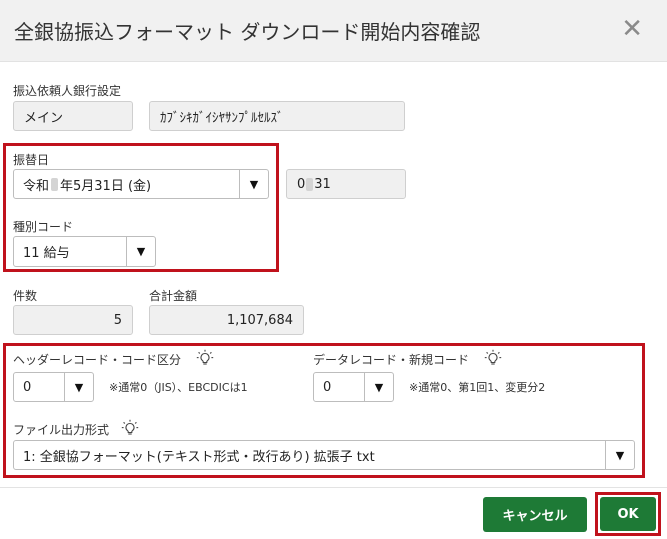 The image size is (667, 539). What do you see at coordinates (27, 387) in the screenshot?
I see `header-record-value: 0` at bounding box center [27, 387].